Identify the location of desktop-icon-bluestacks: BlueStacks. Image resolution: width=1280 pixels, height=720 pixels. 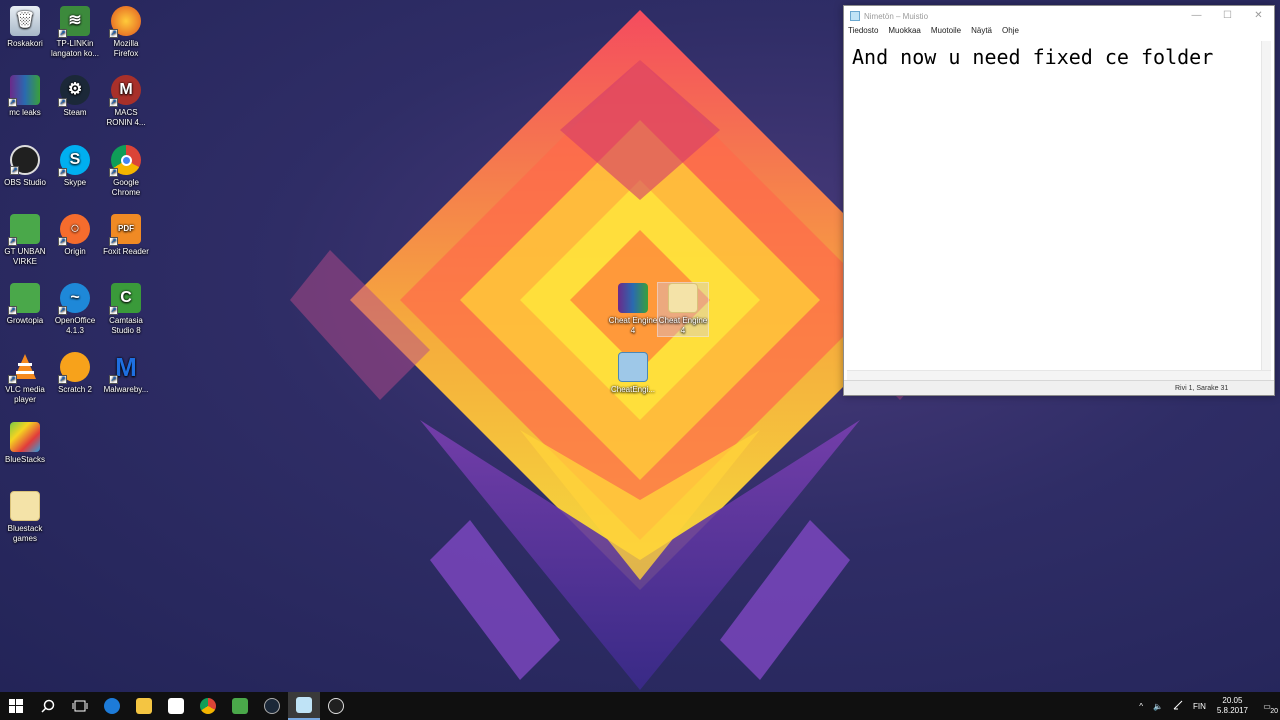
(25, 443).